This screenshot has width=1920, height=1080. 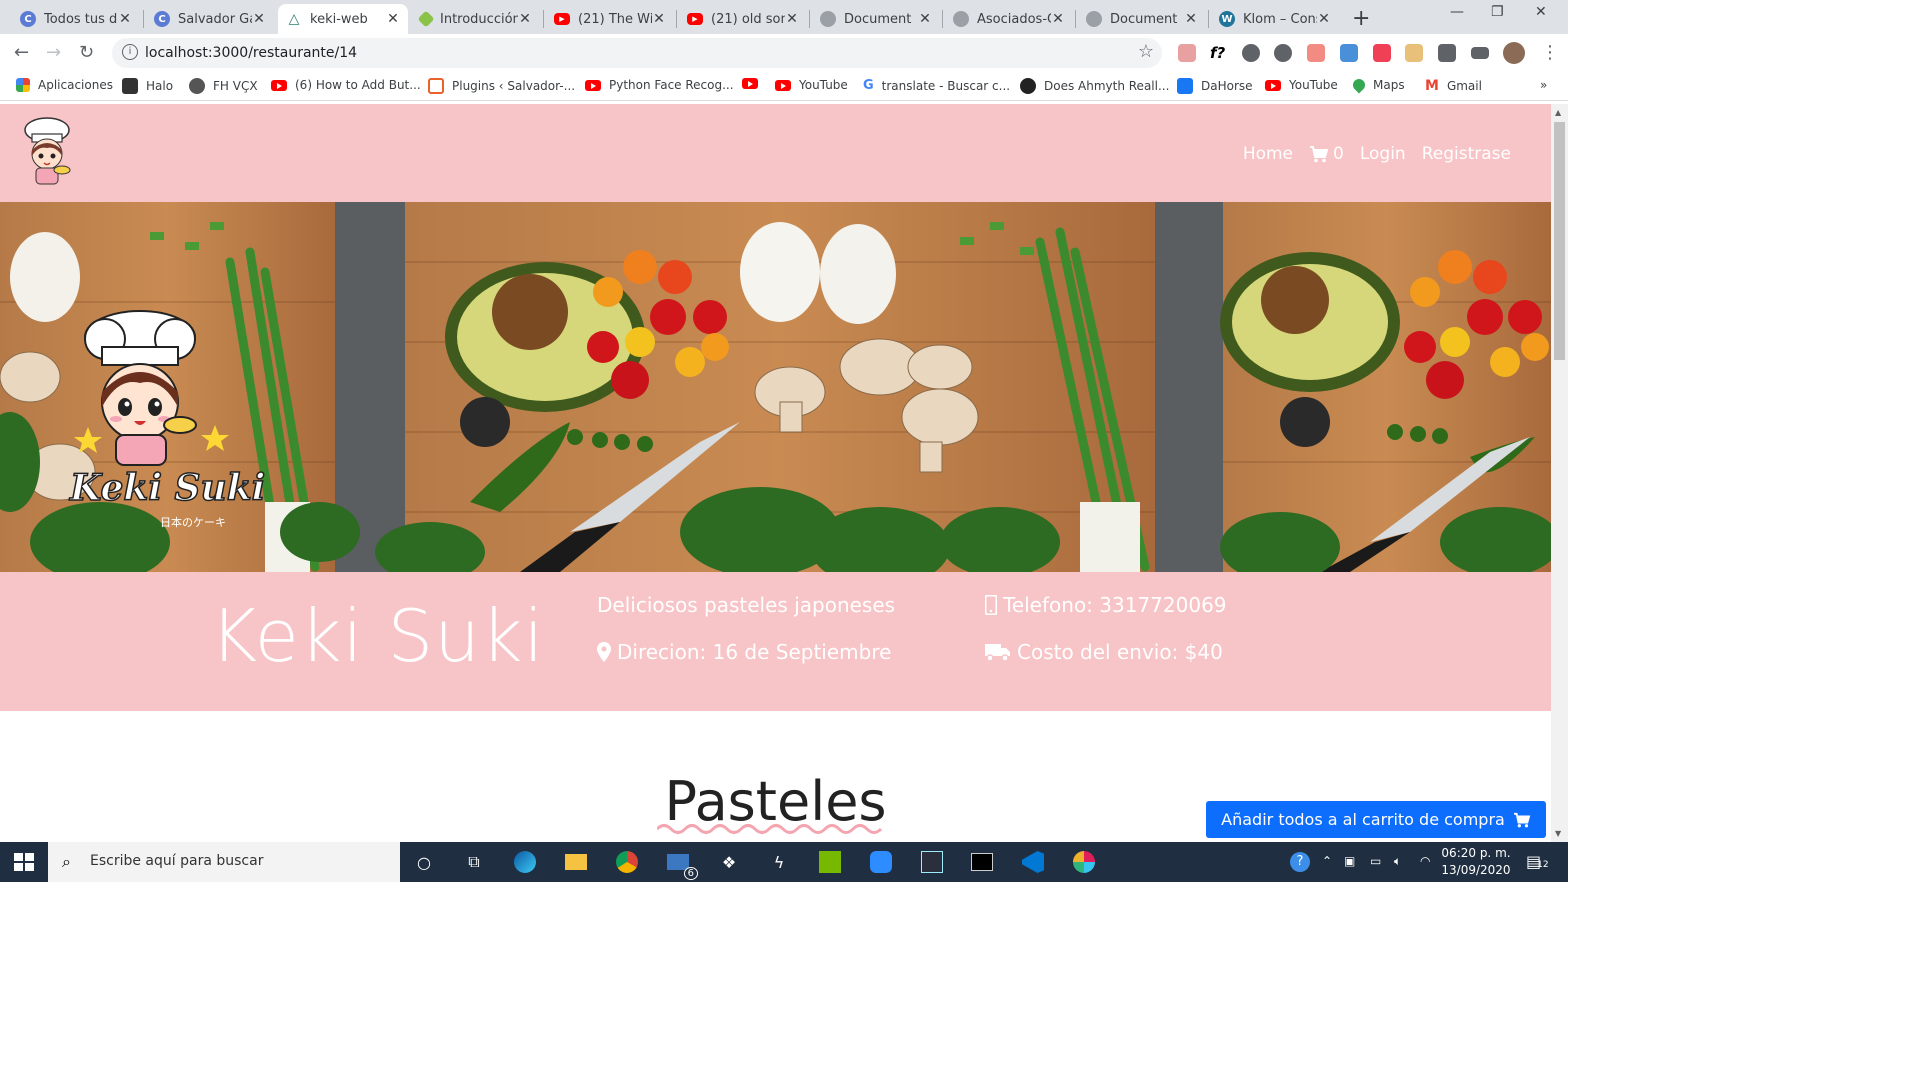 What do you see at coordinates (830, 862) in the screenshot?
I see `nvidia-icon` at bounding box center [830, 862].